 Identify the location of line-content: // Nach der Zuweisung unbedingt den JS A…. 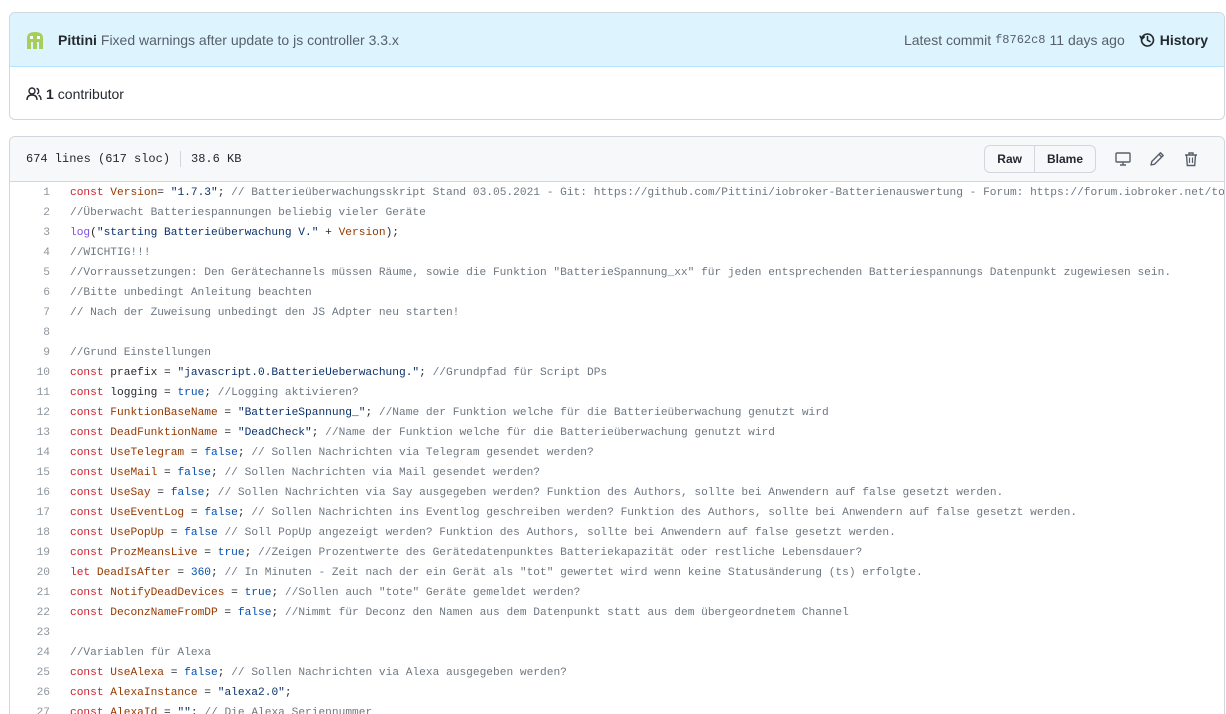
(254, 313).